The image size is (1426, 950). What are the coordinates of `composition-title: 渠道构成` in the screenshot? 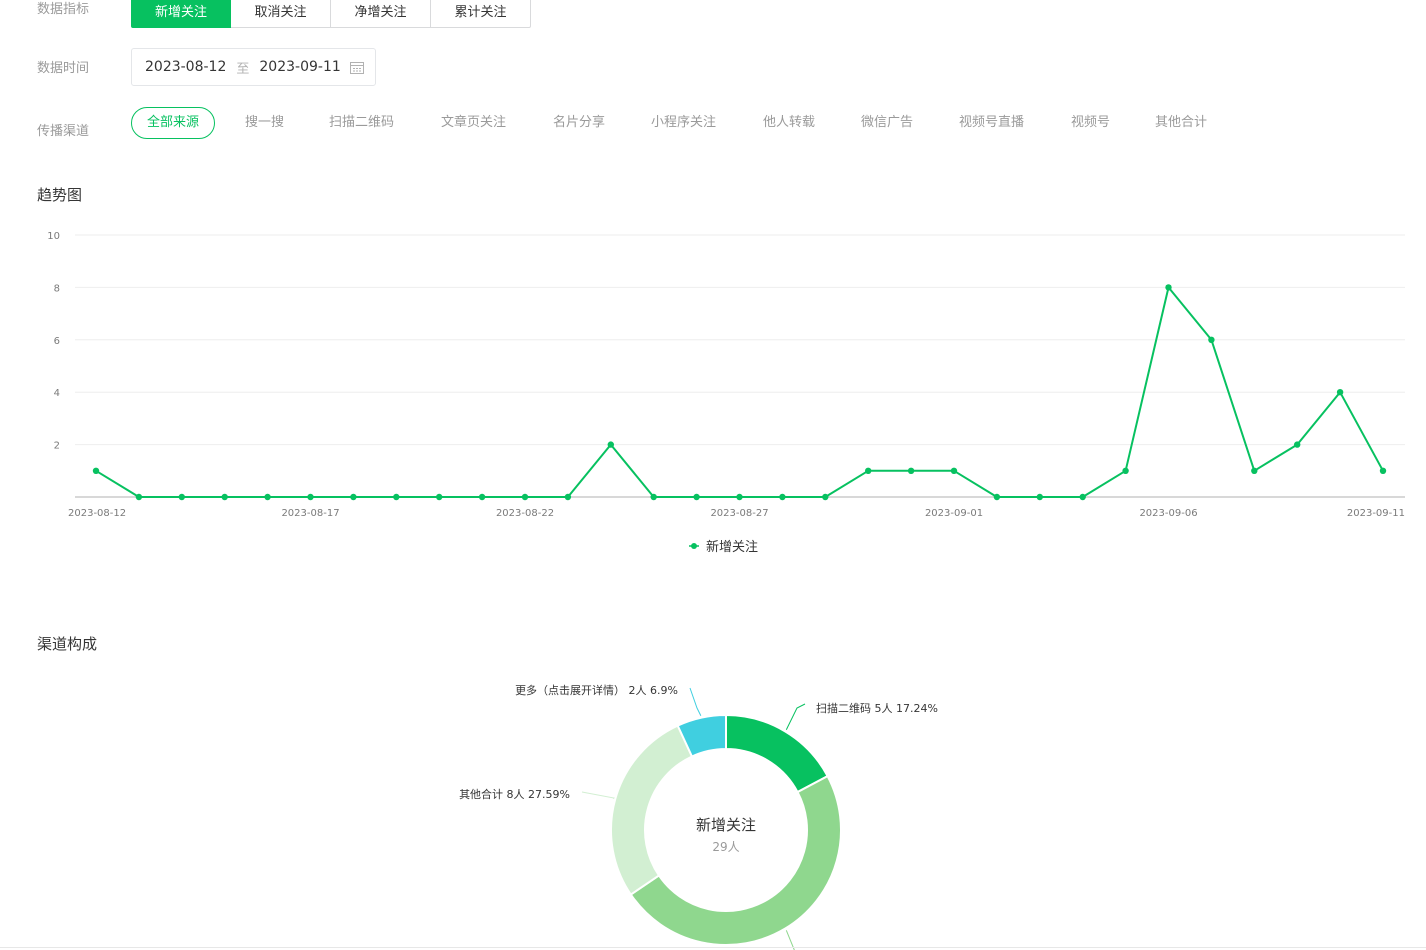 It's located at (67, 644).